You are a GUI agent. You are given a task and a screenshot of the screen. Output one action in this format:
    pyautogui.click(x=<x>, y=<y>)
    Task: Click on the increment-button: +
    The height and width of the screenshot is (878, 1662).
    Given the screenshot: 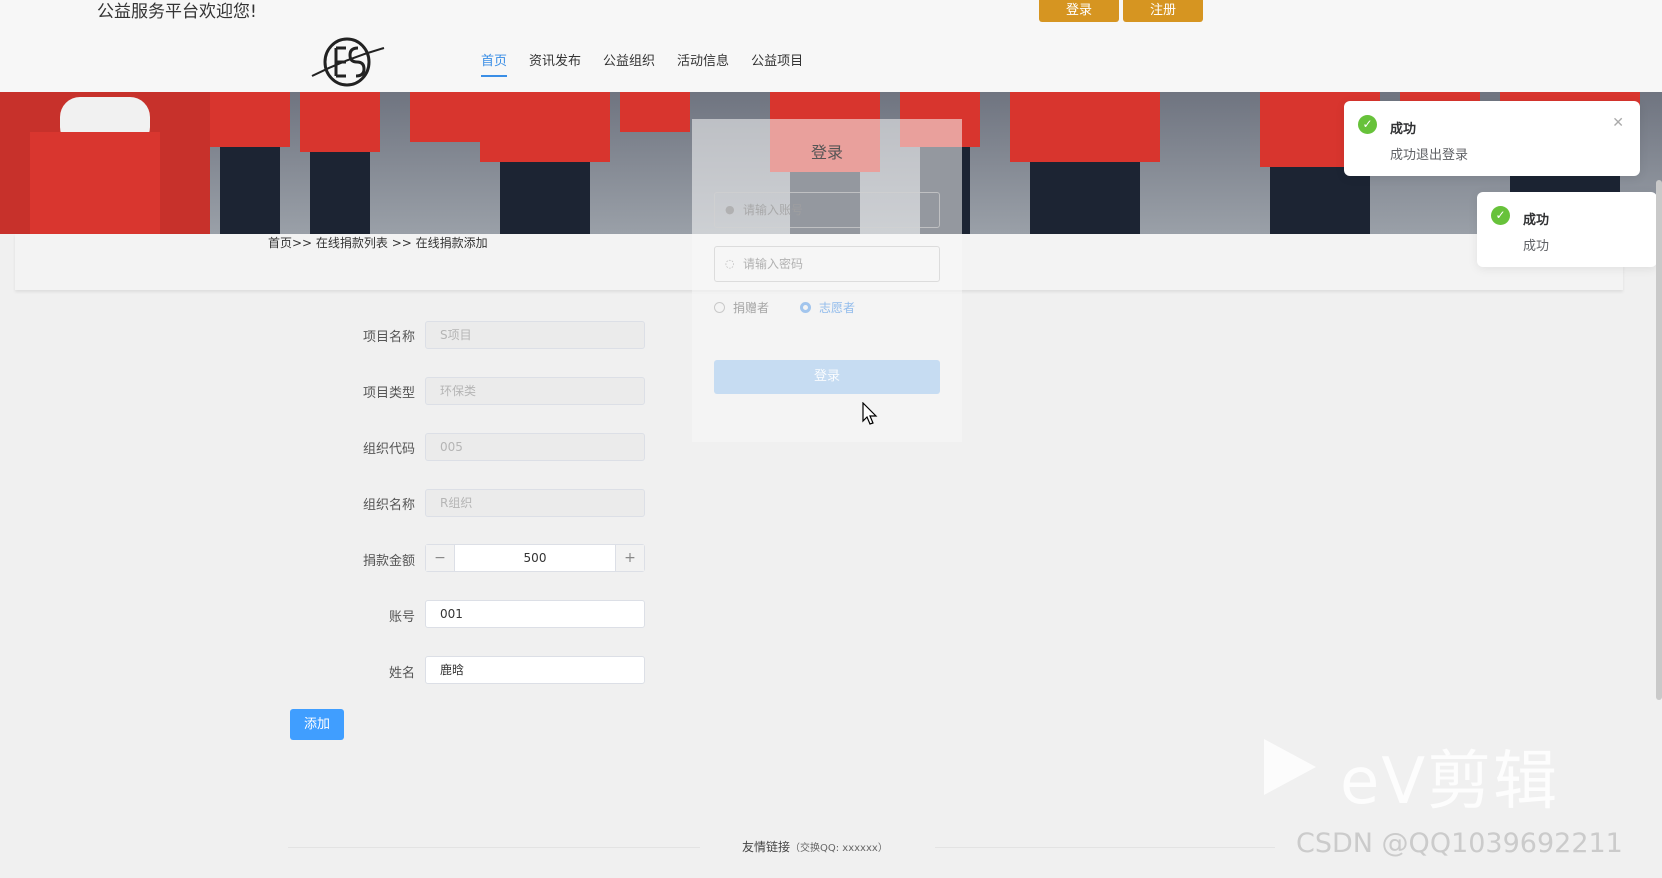 What is the action you would take?
    pyautogui.click(x=630, y=558)
    